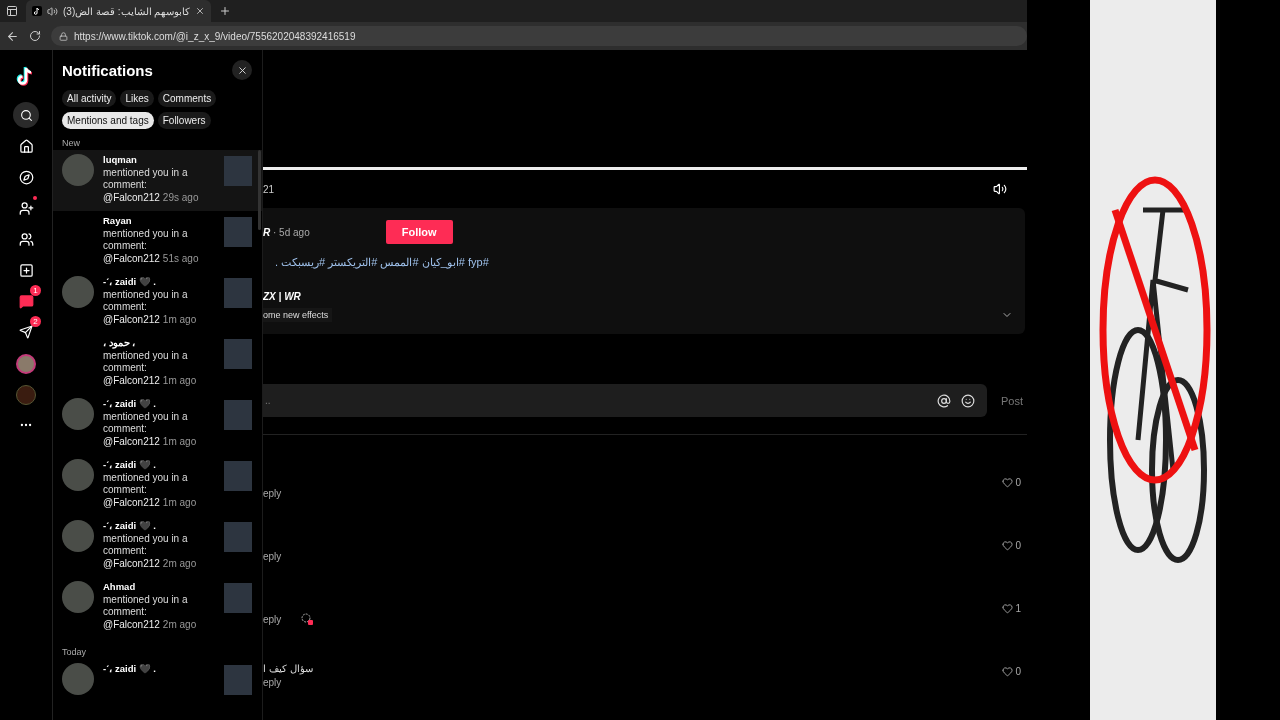 The width and height of the screenshot is (1280, 720). I want to click on user-name: Rayan, so click(118, 221).